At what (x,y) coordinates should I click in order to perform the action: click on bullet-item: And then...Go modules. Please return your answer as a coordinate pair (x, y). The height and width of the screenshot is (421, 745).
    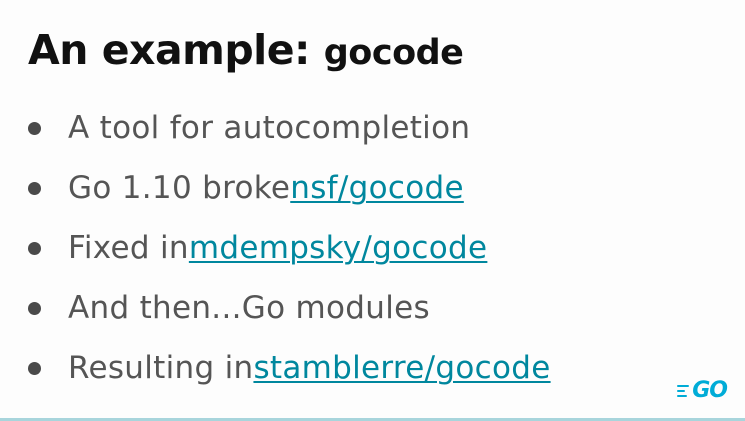
    Looking at the image, I should click on (376, 308).